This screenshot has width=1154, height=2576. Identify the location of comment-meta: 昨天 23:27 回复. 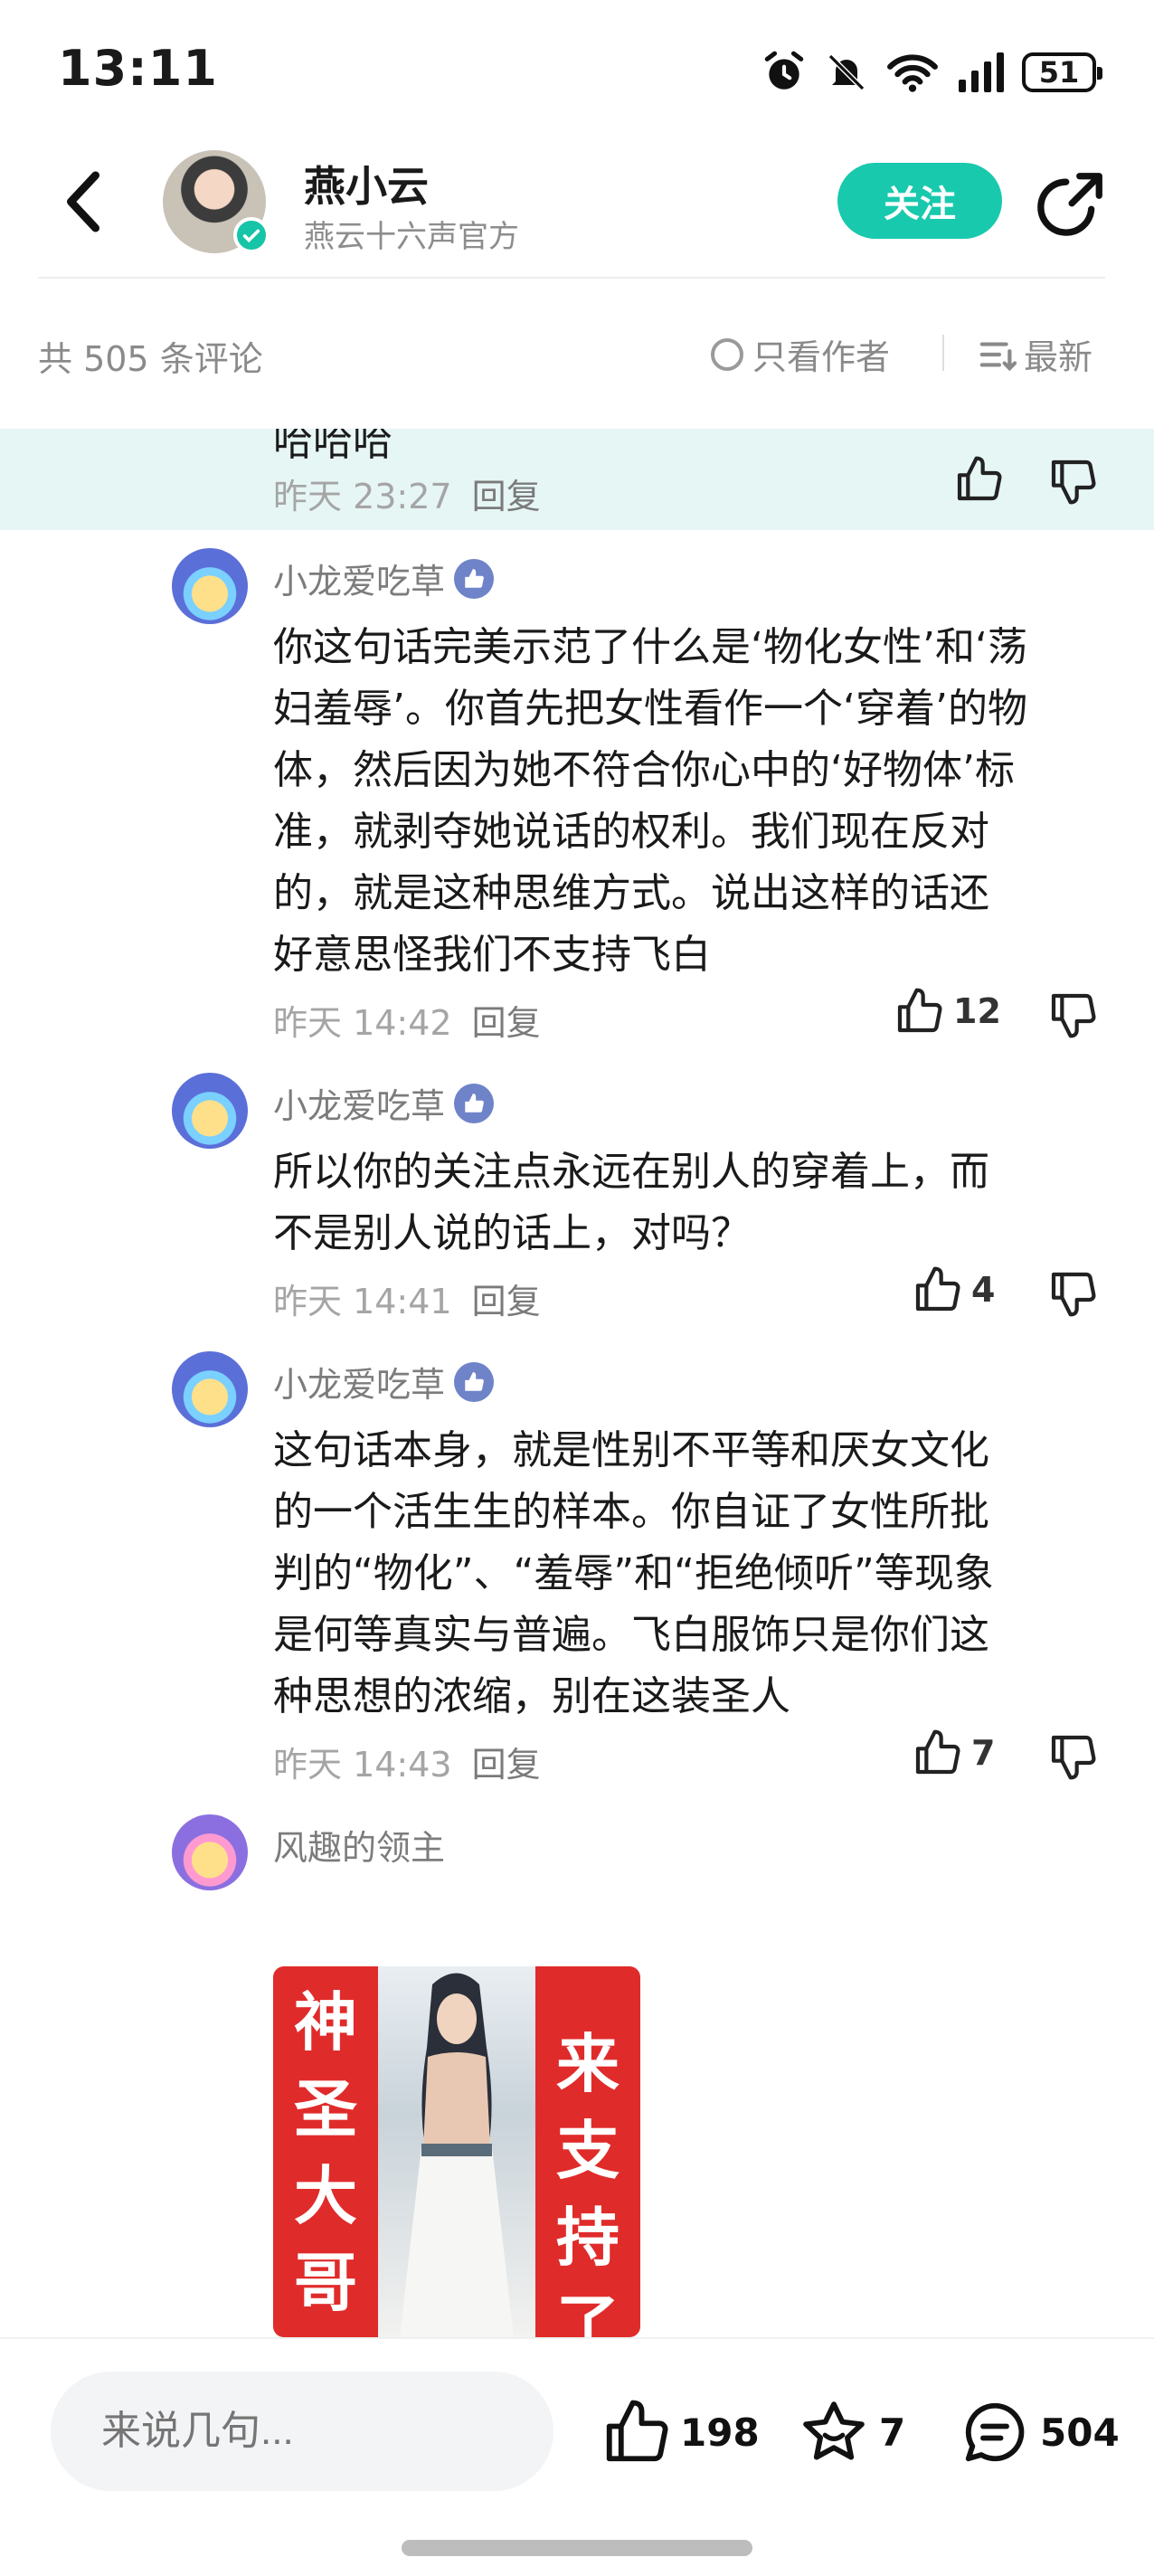
(407, 494).